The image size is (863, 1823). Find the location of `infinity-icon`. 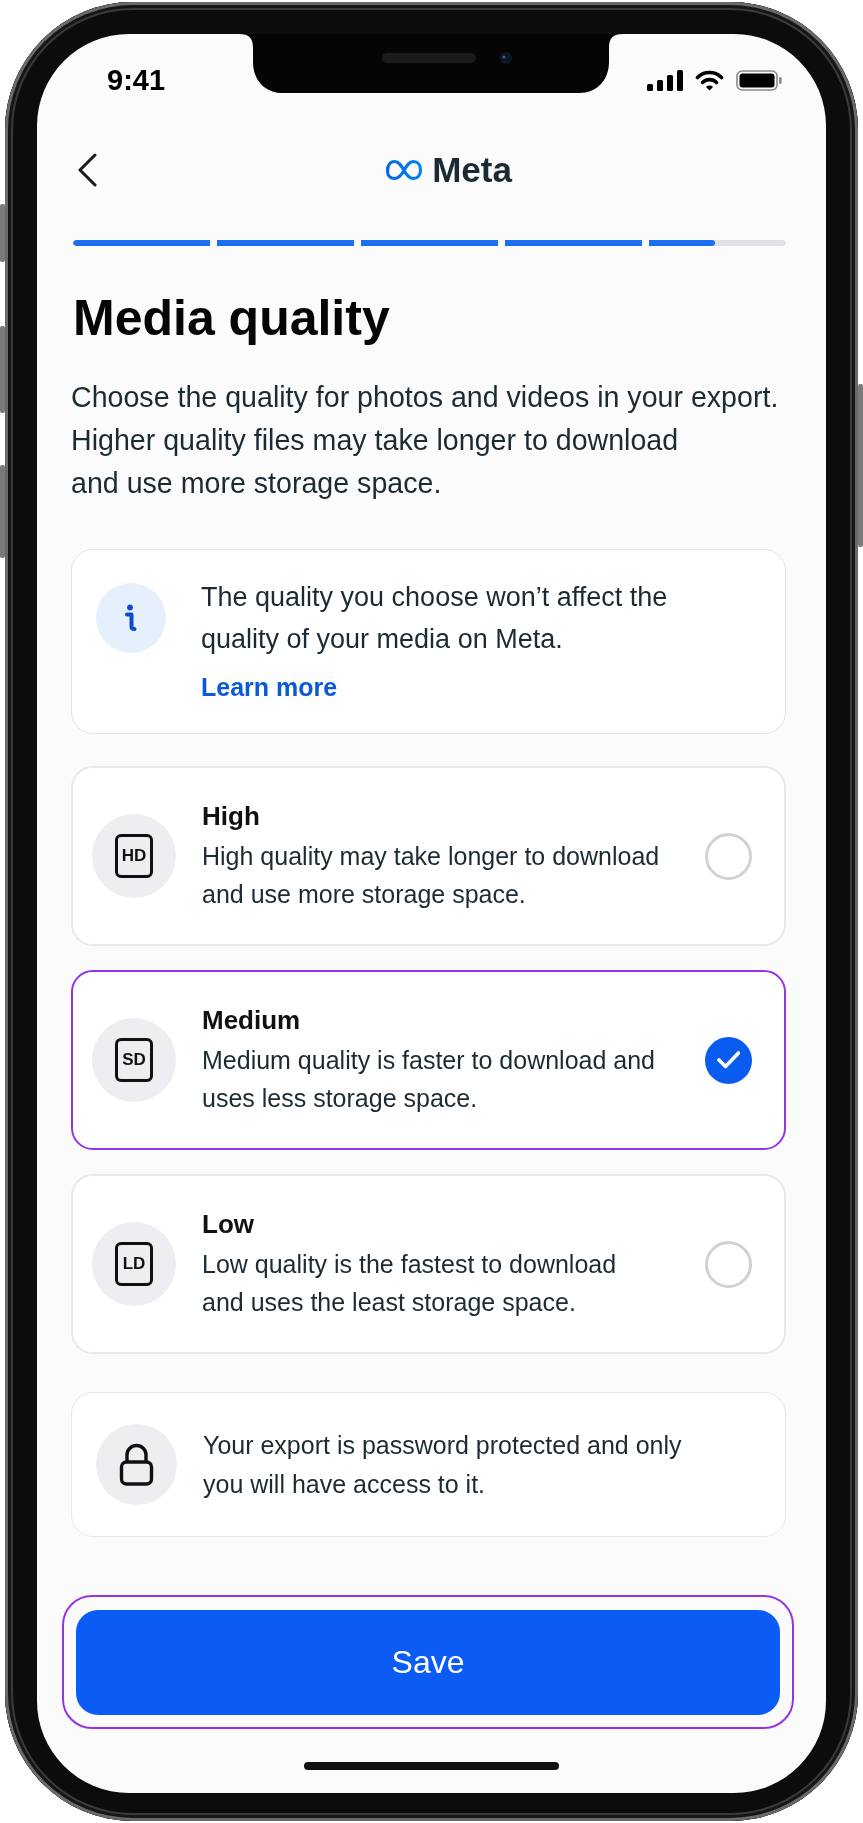

infinity-icon is located at coordinates (404, 170).